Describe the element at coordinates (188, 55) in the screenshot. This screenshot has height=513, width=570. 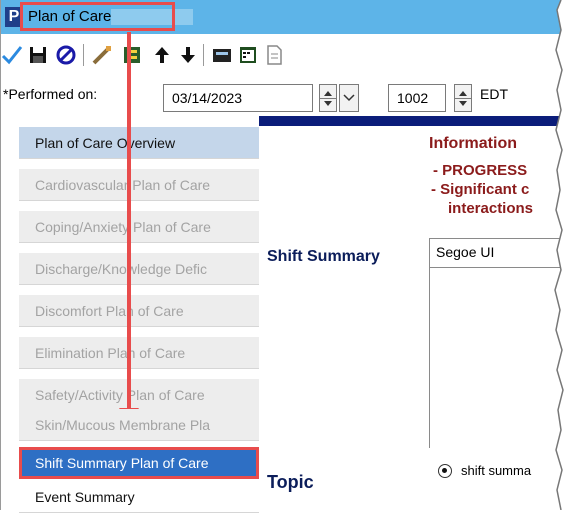
I see `down-arrow-icon` at that location.